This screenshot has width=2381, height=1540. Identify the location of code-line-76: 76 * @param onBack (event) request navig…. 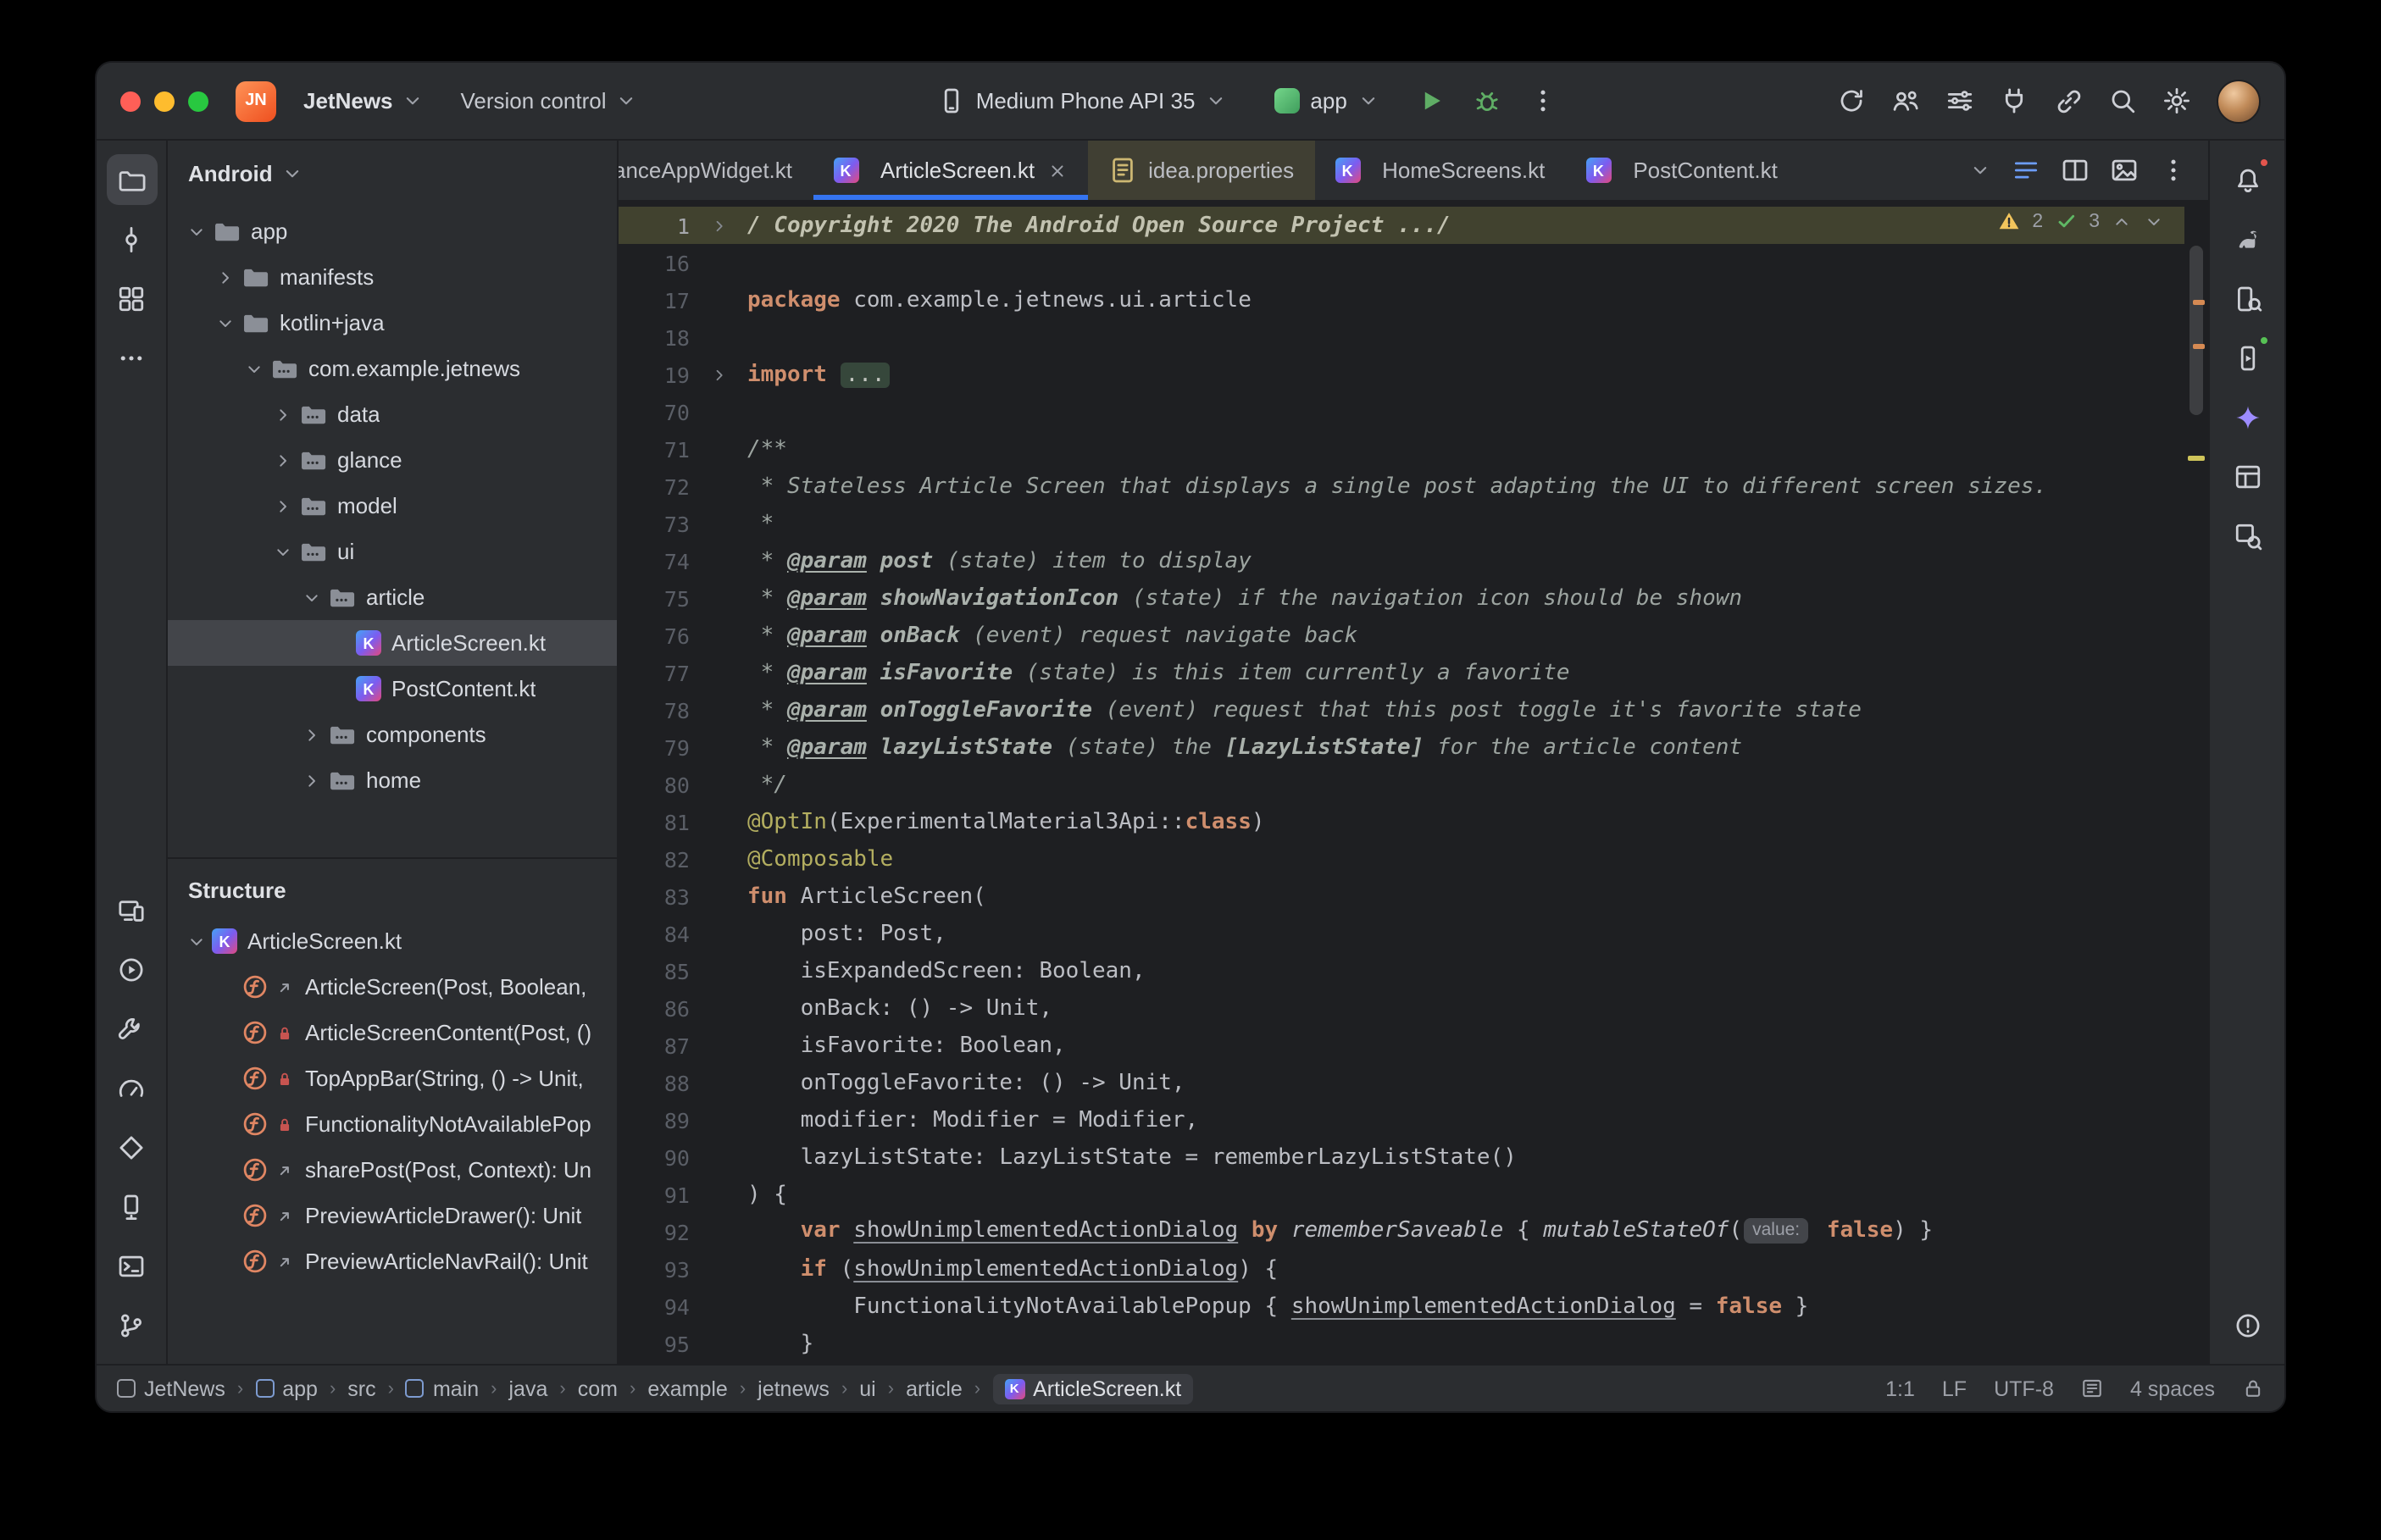
(1402, 635).